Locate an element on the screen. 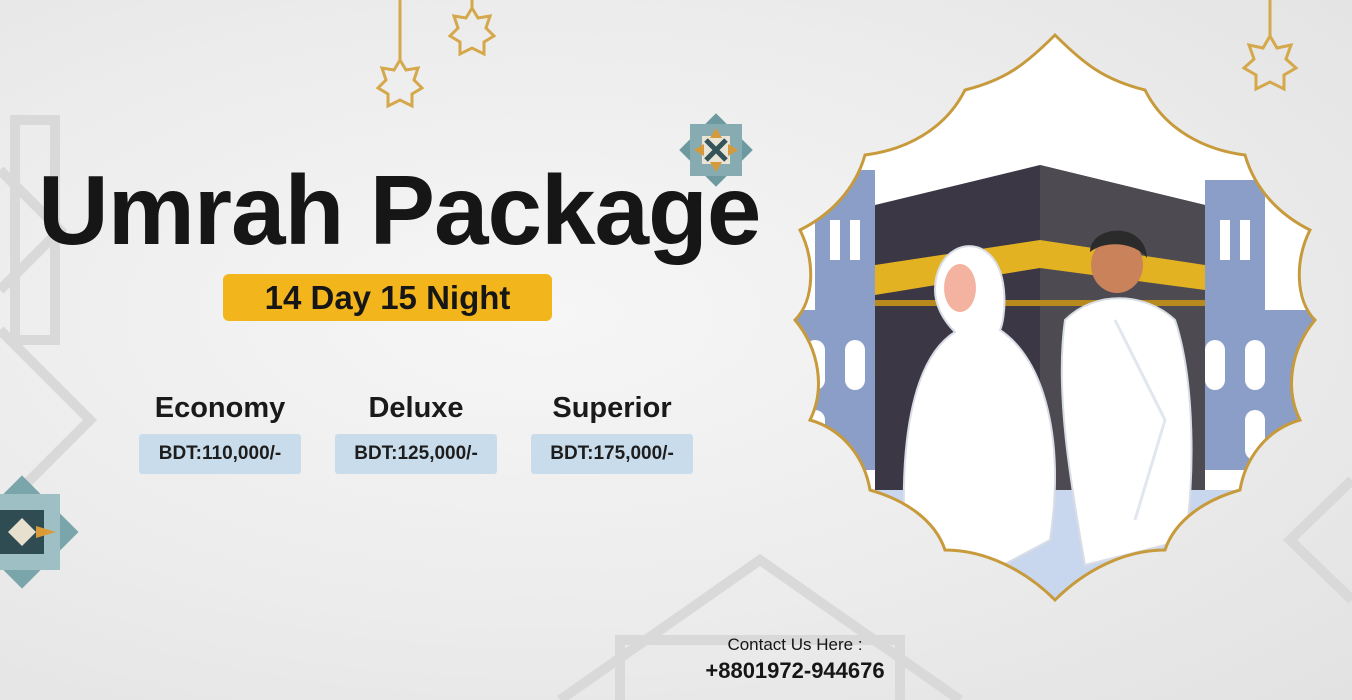 The height and width of the screenshot is (700, 1352). package-tier-economy: Economy BDT:110,000/- is located at coordinates (220, 431).